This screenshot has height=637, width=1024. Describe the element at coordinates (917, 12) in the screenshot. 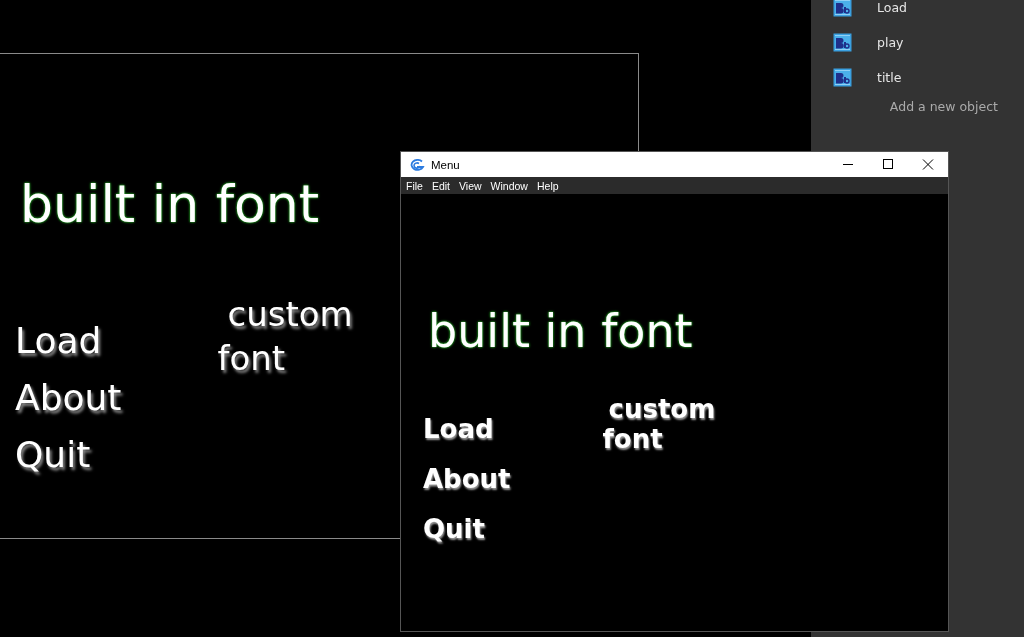

I see `object-list-item: Load` at that location.